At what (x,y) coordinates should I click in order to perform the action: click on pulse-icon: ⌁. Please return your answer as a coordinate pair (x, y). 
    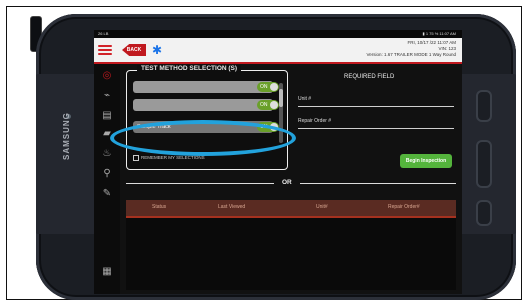
    Looking at the image, I should click on (107, 96).